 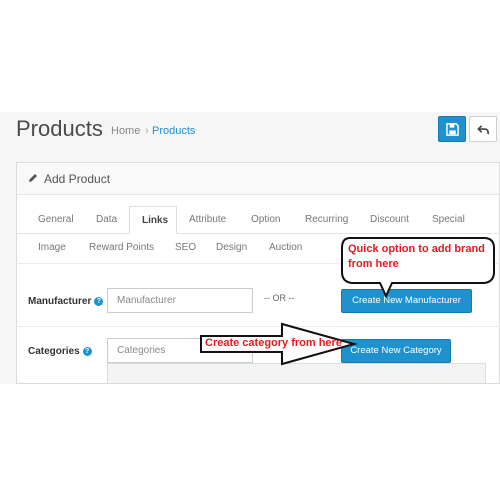 I want to click on arrow-annotation-text: Create category from here, so click(x=273, y=343).